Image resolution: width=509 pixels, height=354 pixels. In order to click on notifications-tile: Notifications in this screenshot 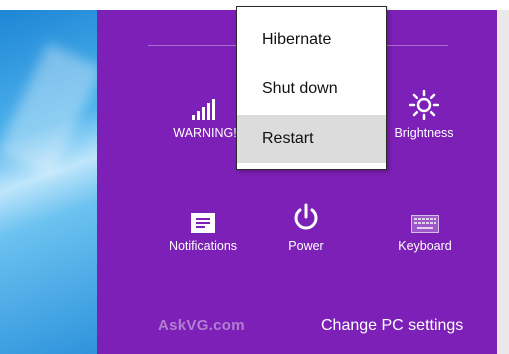, I will do `click(203, 223)`.